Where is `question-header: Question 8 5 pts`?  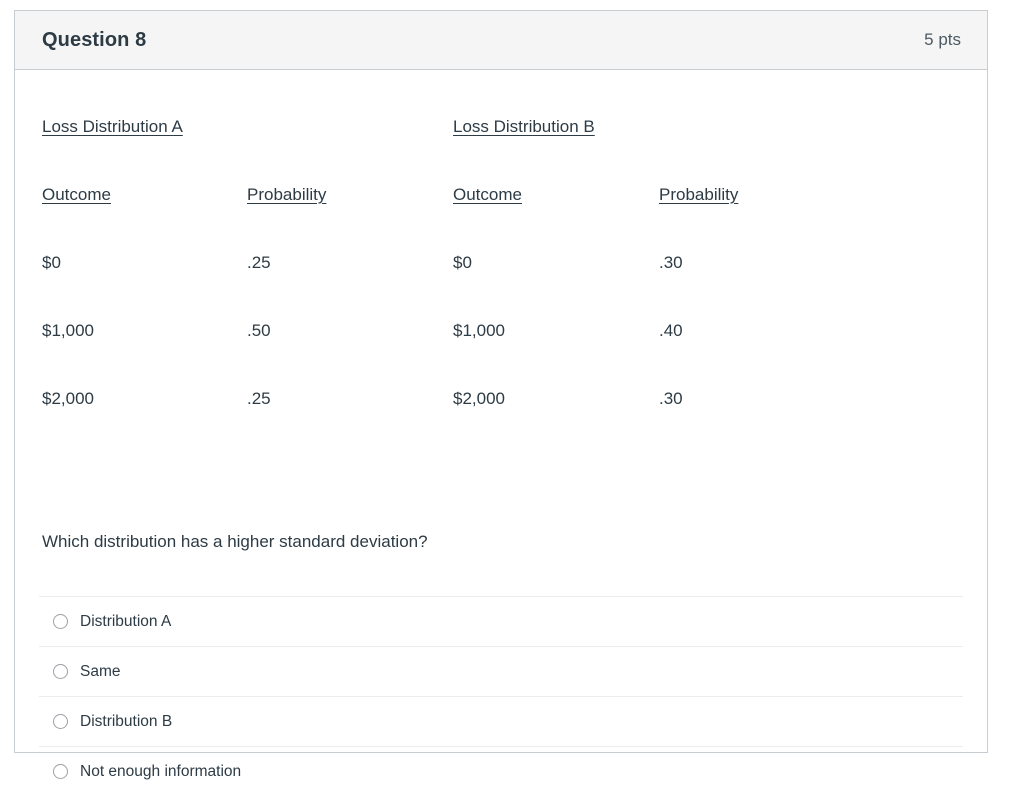
question-header: Question 8 5 pts is located at coordinates (501, 40).